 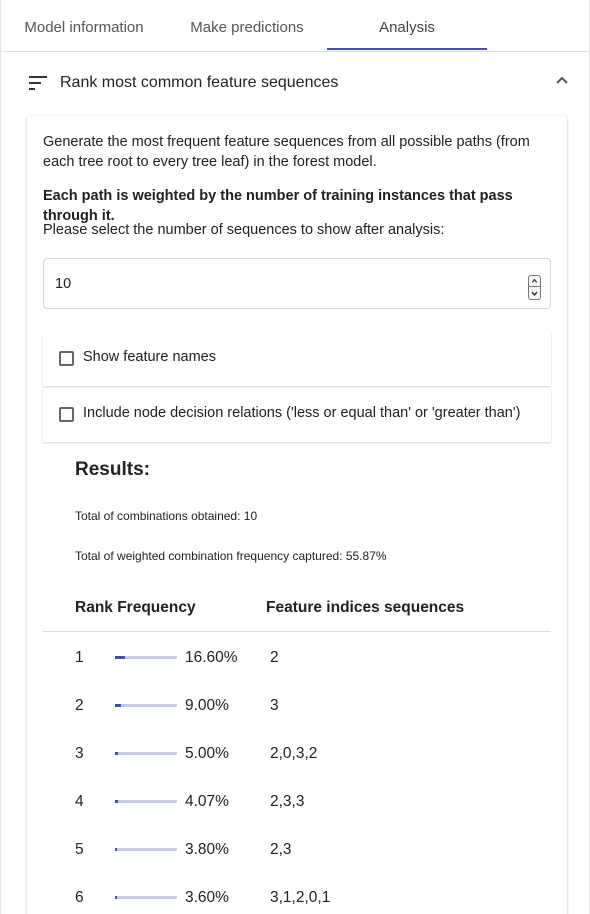 I want to click on frequency-cell: 3.80%, so click(x=207, y=849).